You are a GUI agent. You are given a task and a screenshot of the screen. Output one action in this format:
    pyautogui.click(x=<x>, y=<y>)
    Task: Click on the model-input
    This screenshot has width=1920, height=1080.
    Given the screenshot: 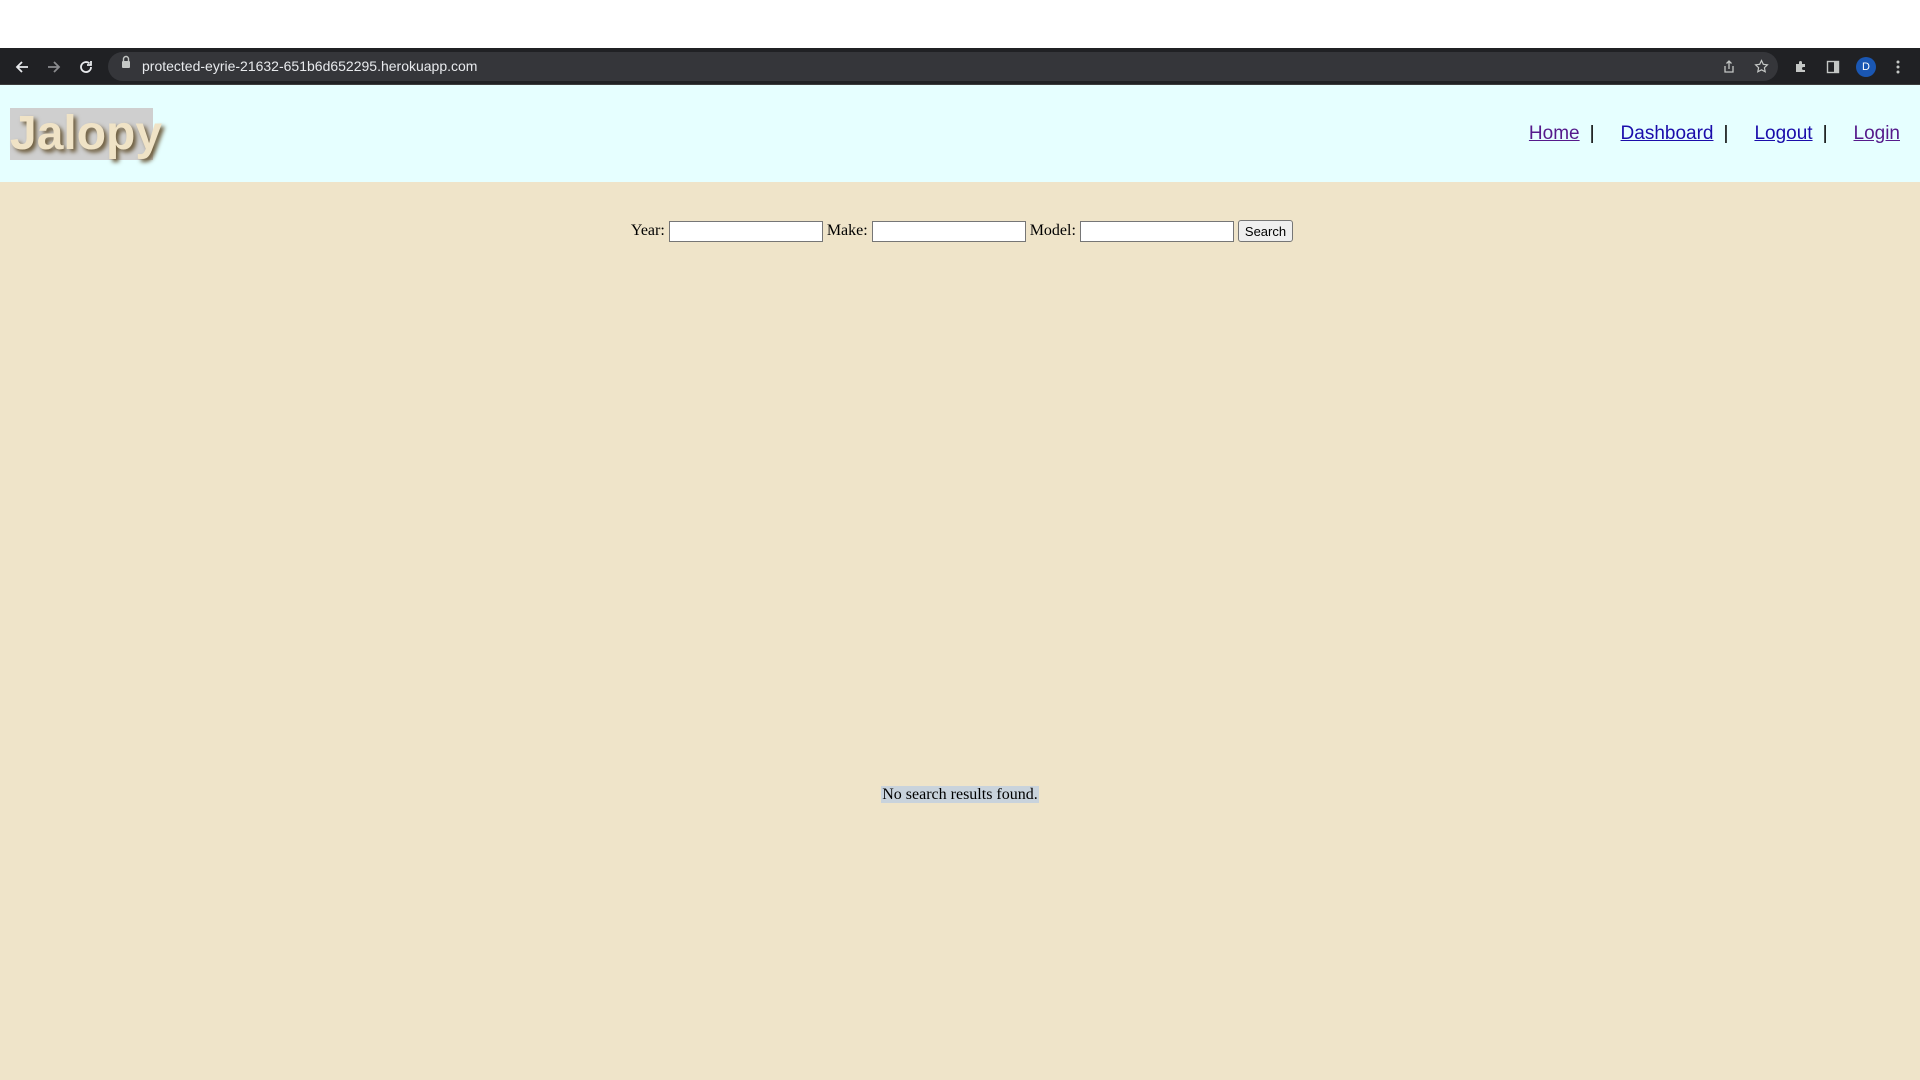 What is the action you would take?
    pyautogui.click(x=1156, y=231)
    